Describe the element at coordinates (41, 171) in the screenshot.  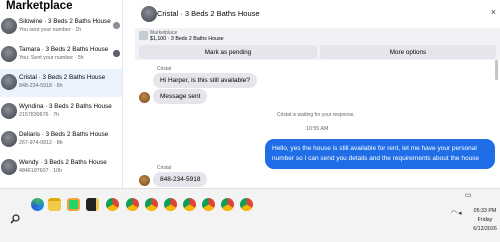
I see `conversation-snippet: 4846197607 · 10h` at that location.